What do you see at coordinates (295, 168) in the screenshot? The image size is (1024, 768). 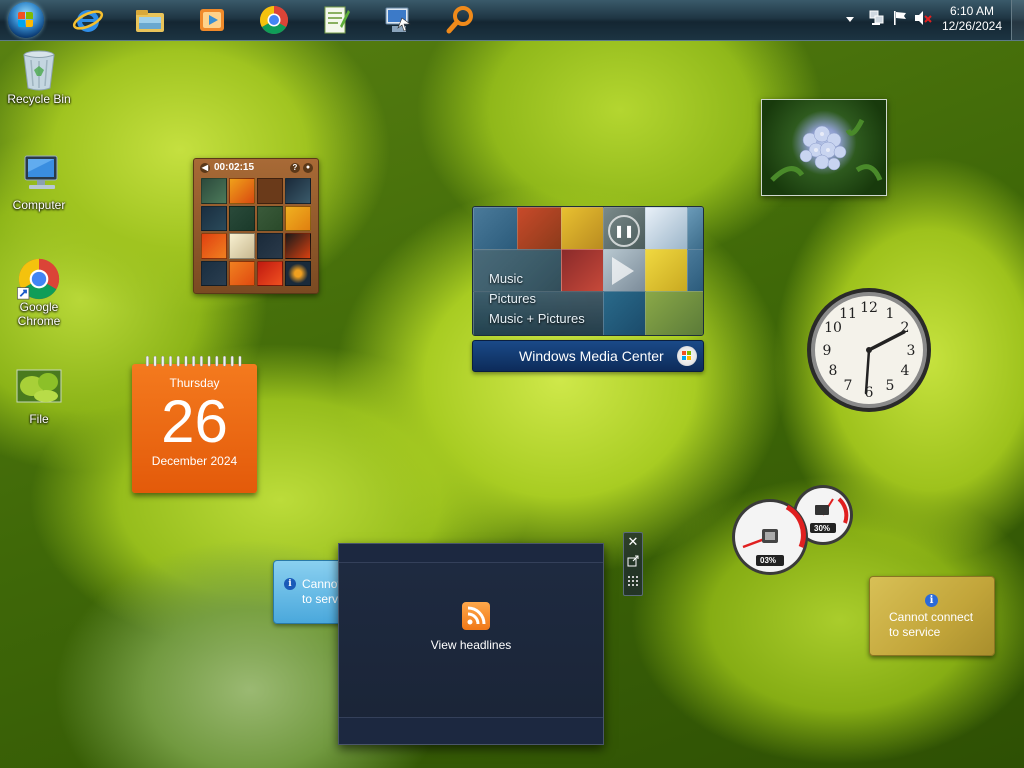 I see `puzzle-help-icon: ?` at bounding box center [295, 168].